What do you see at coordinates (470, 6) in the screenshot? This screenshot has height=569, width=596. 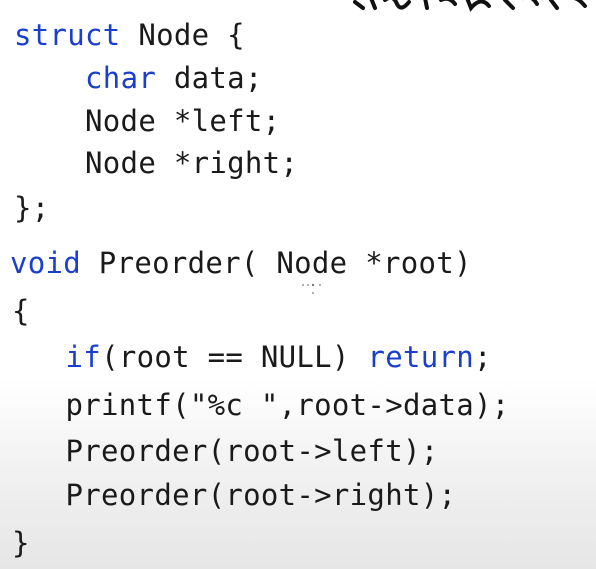 I see `handwriting-scribble` at bounding box center [470, 6].